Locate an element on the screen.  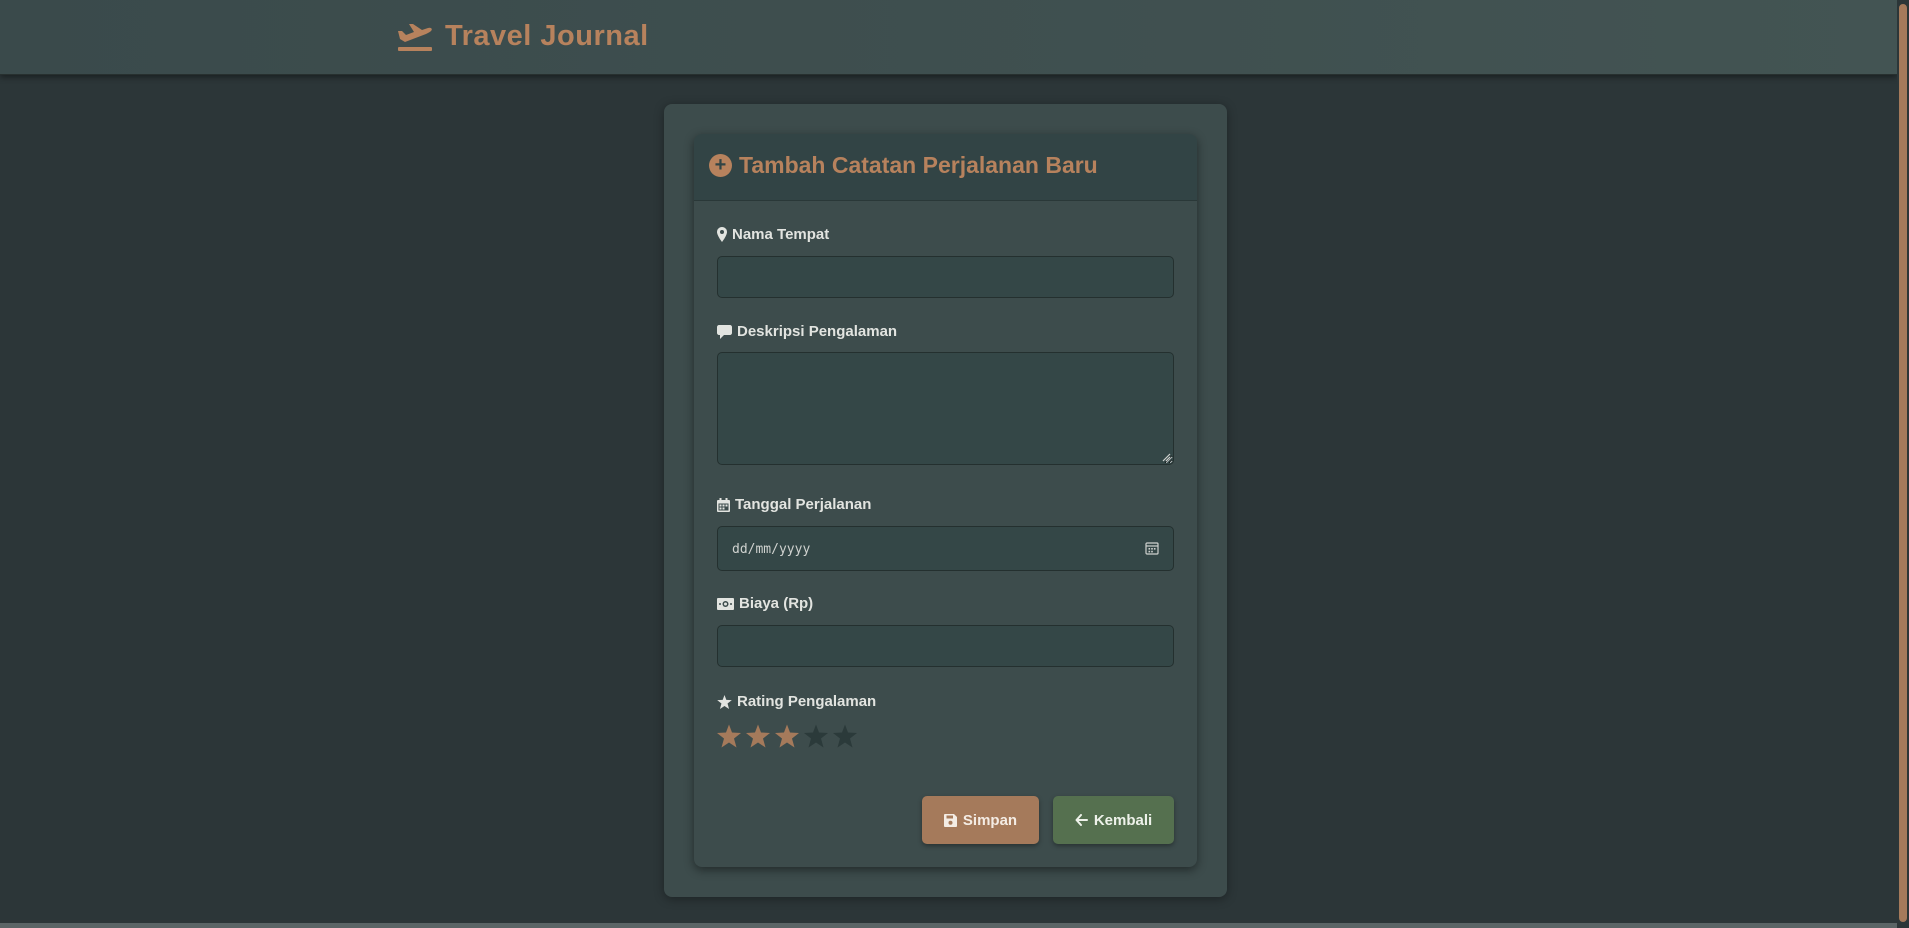
plus-circle-icon: + is located at coordinates (720, 165).